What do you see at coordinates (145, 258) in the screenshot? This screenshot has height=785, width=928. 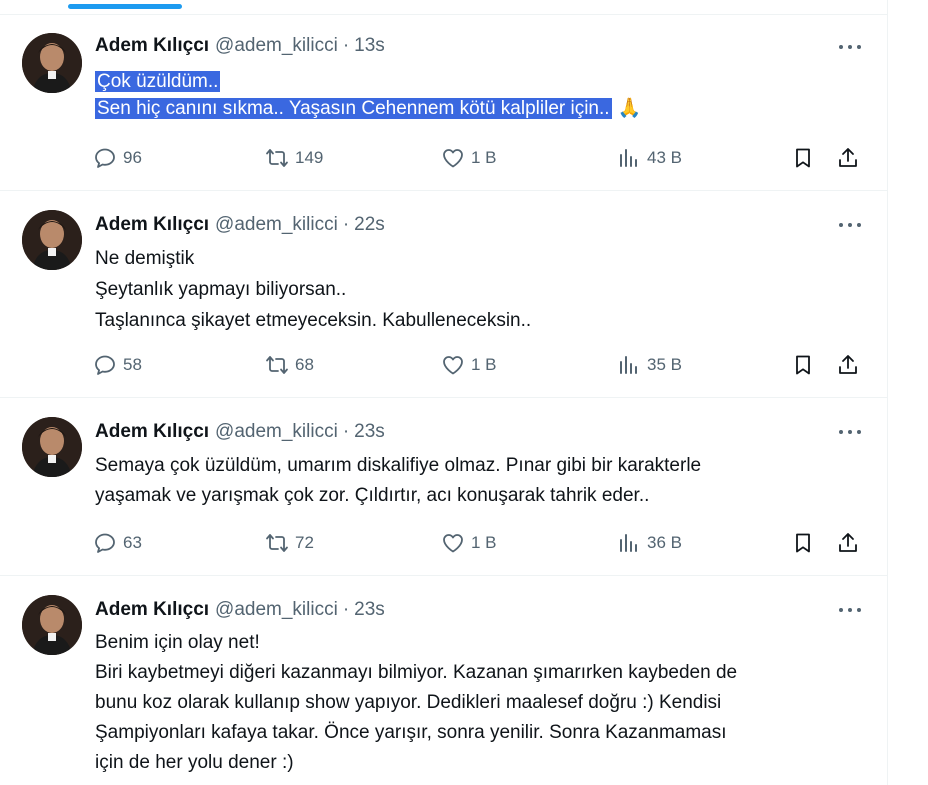 I see `tweet-line: Ne demiştik` at bounding box center [145, 258].